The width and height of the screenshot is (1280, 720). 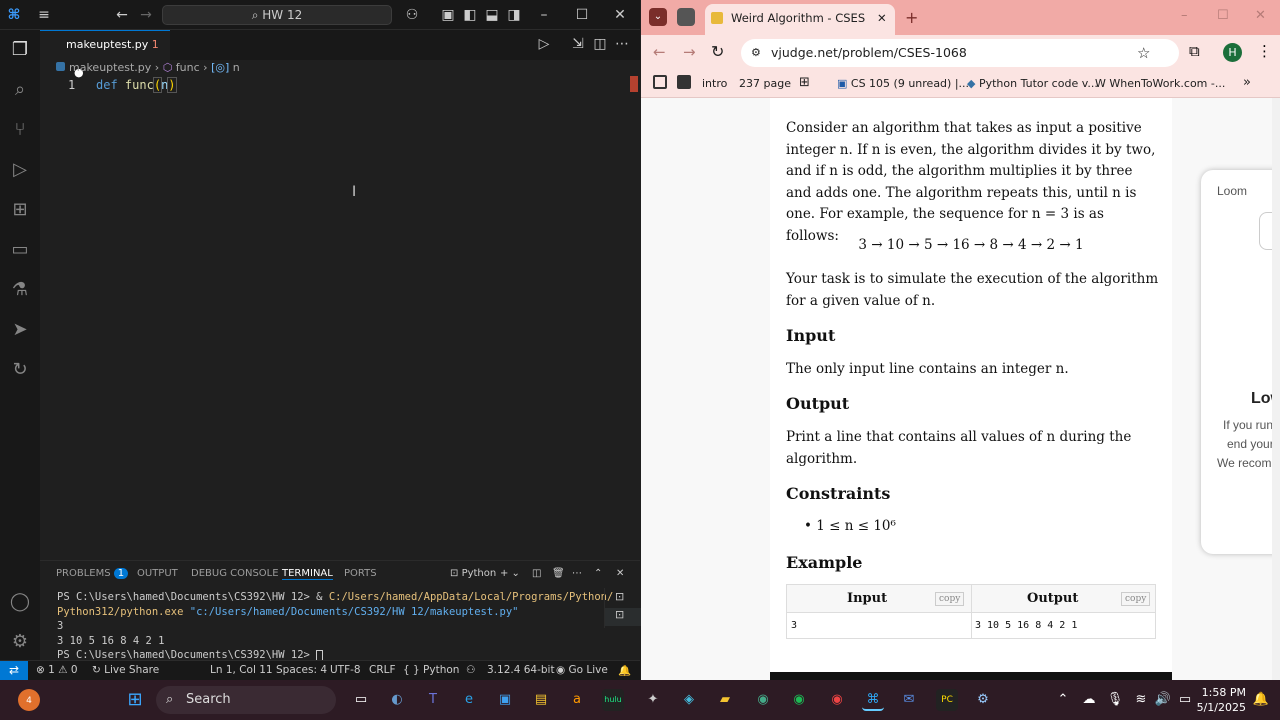 I want to click on chrome-menu-icon: ⋮, so click(x=1264, y=51).